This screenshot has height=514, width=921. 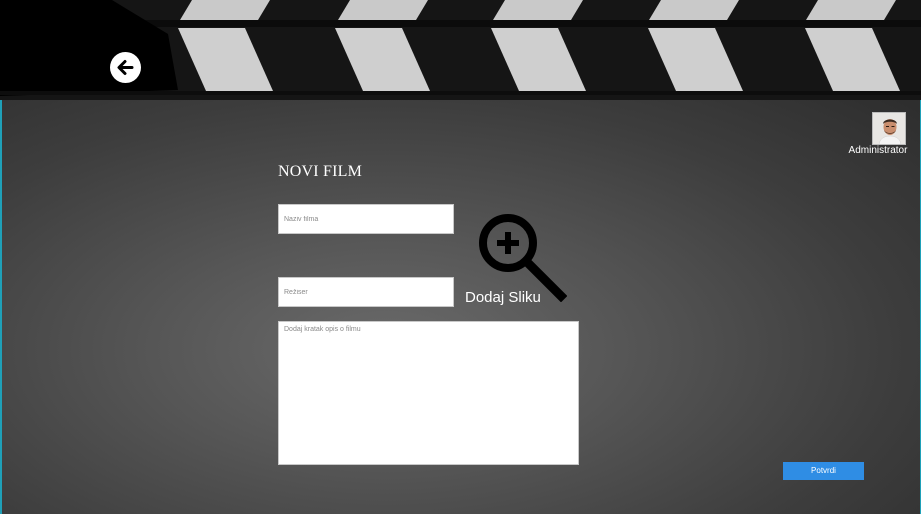 I want to click on avatar, so click(x=889, y=128).